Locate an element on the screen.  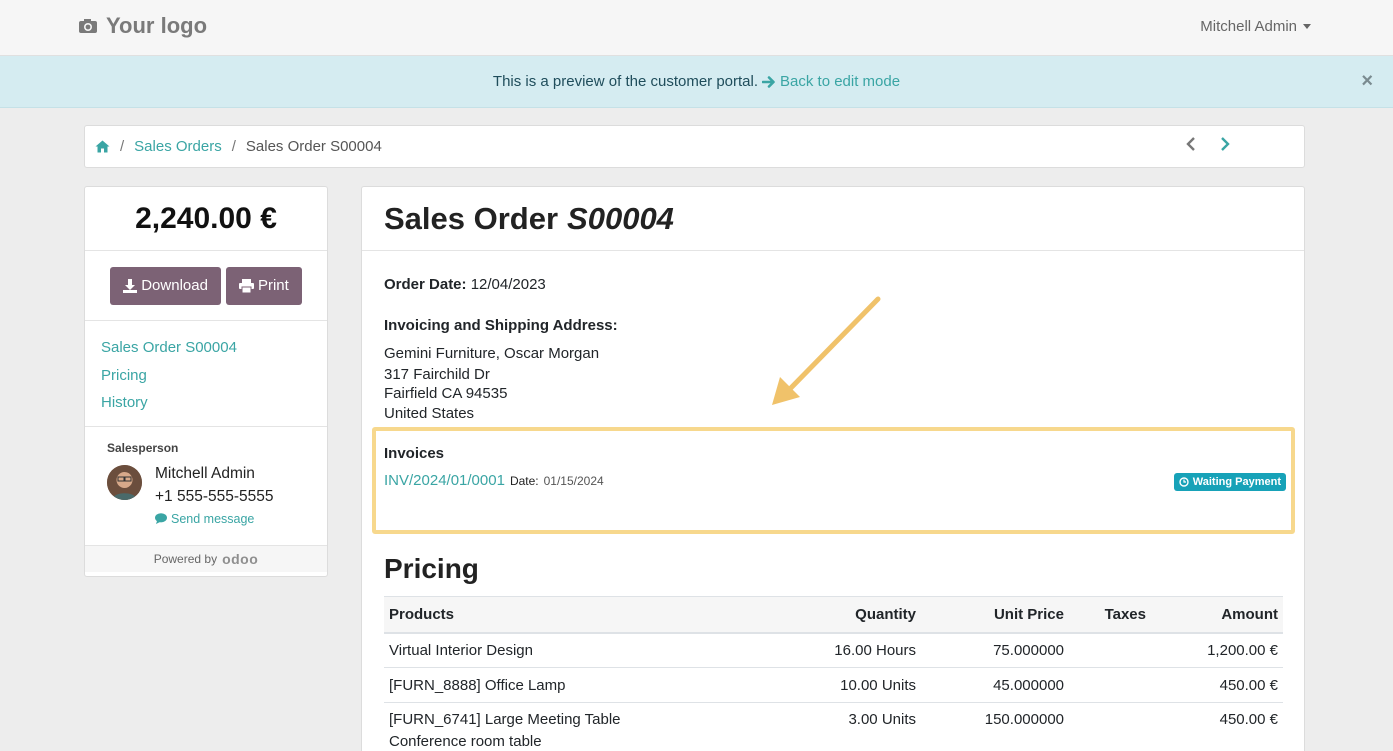
camera-icon is located at coordinates (88, 26).